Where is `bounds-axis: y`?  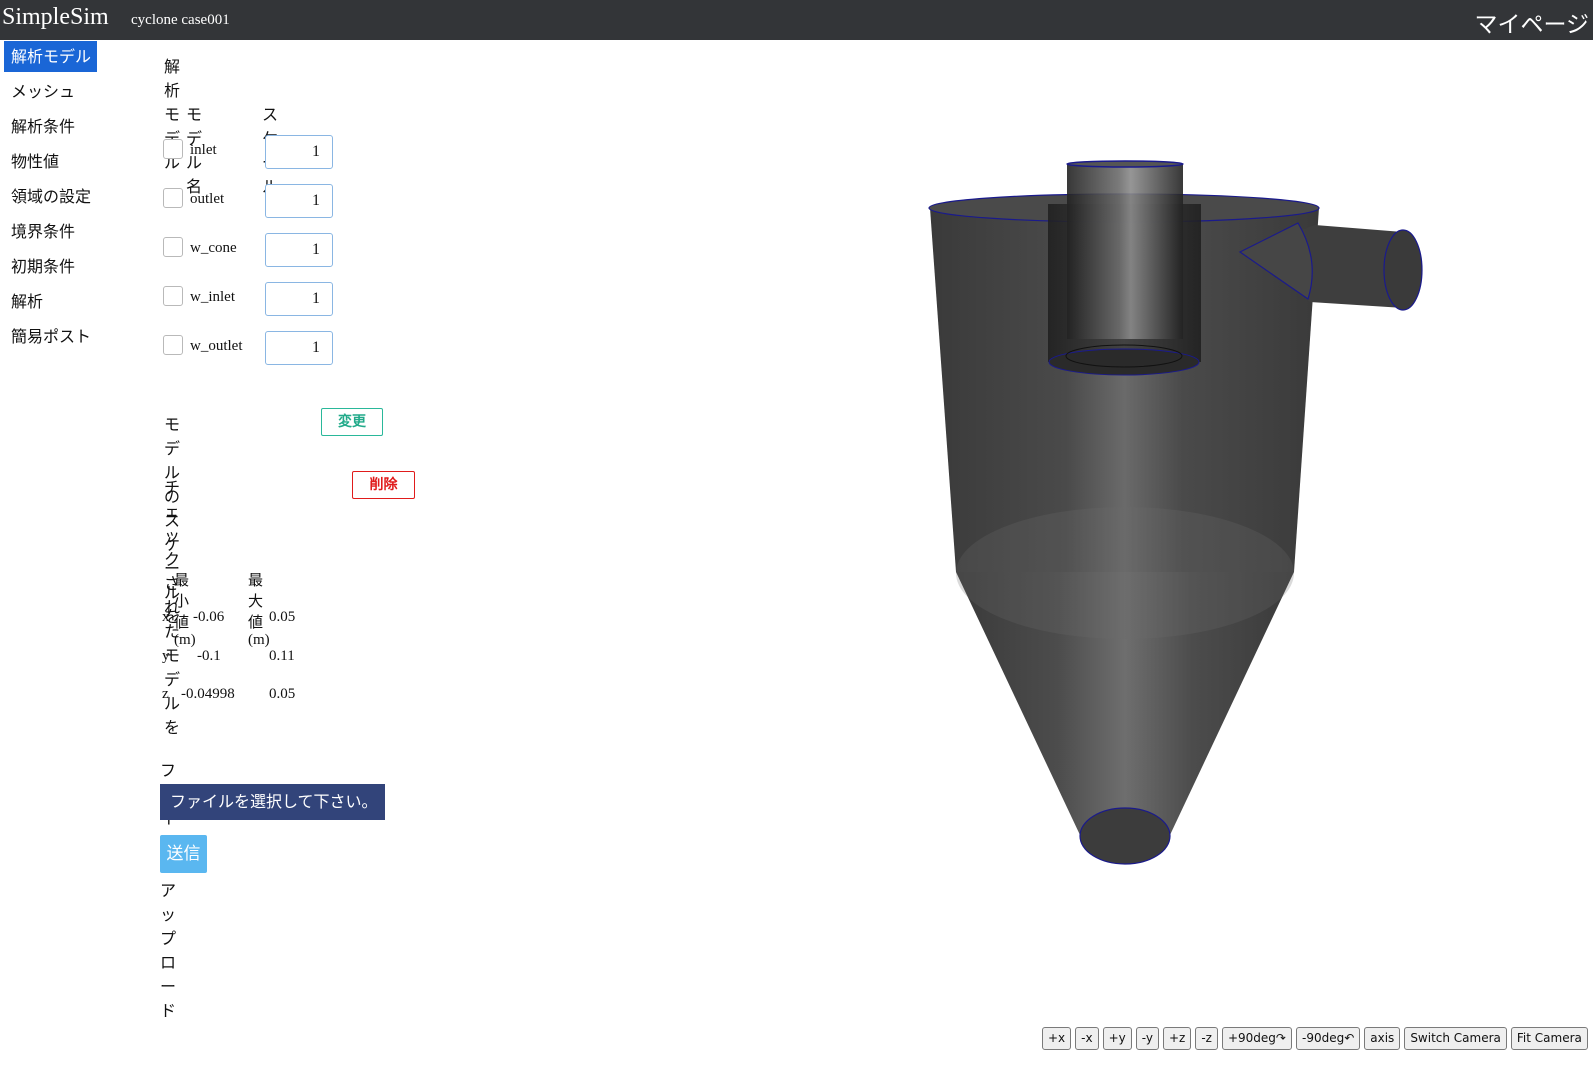 bounds-axis: y is located at coordinates (166, 656).